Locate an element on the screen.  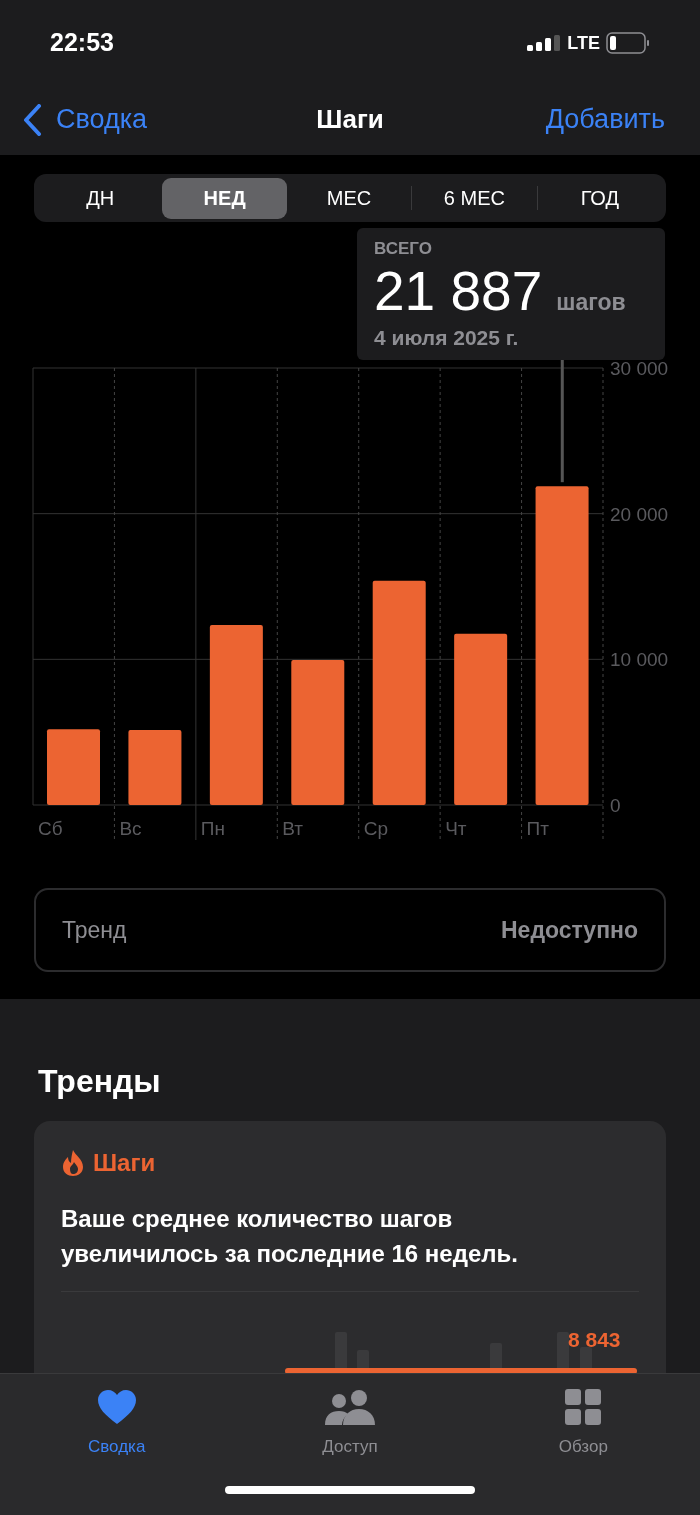
network-label: LTE is located at coordinates (583, 43).